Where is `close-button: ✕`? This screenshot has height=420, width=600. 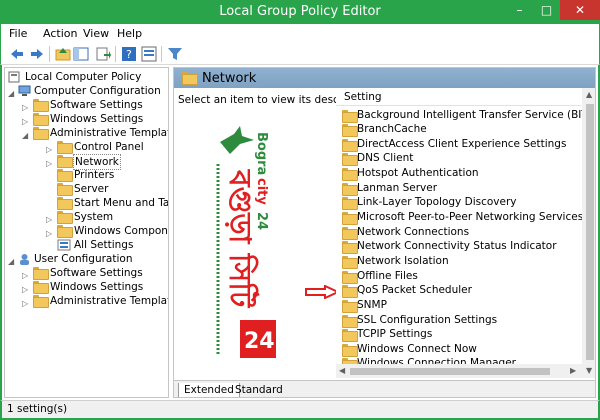
close-button: ✕ is located at coordinates (580, 10).